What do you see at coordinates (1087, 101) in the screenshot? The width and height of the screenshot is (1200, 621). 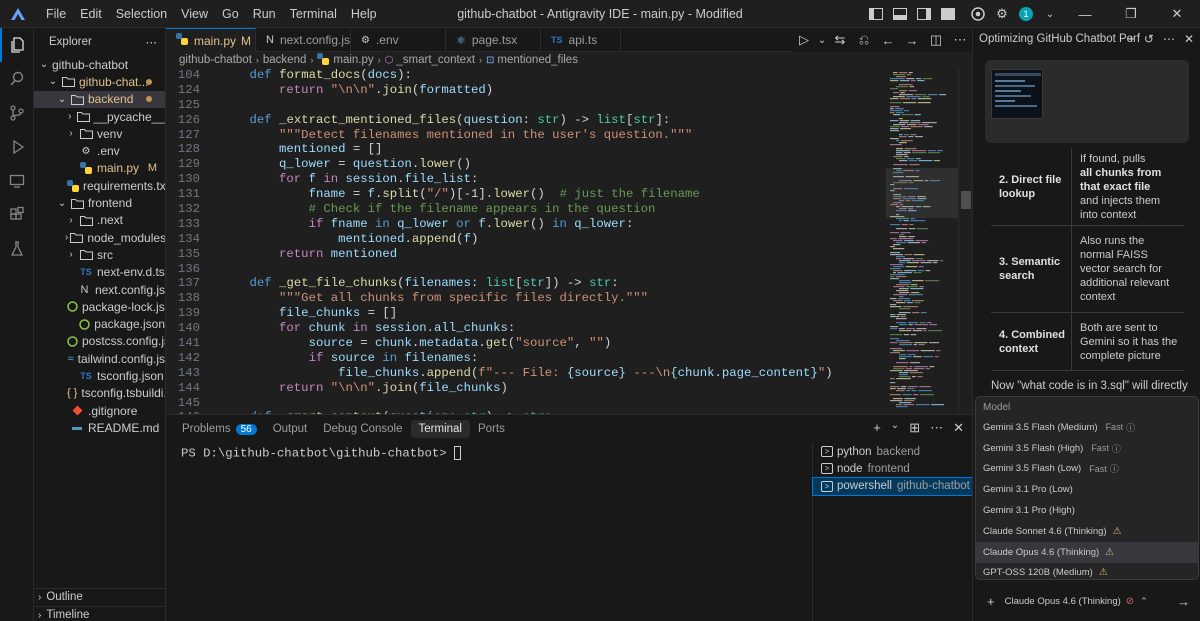 I see `screenshot-attachment-card` at bounding box center [1087, 101].